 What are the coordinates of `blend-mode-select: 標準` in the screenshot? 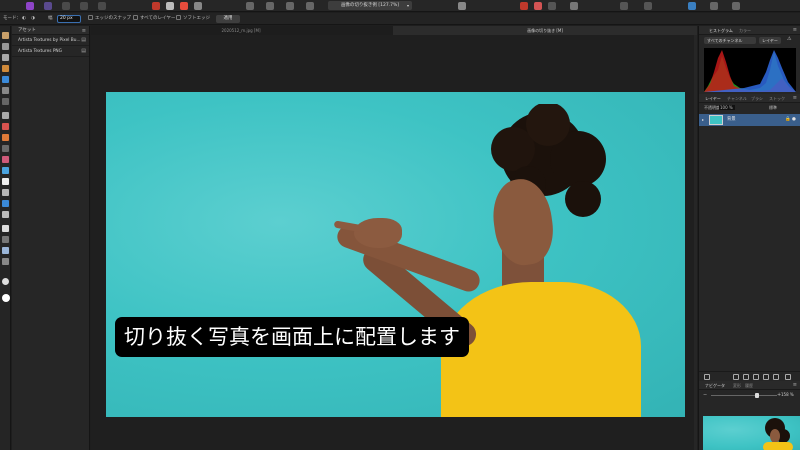 It's located at (773, 107).